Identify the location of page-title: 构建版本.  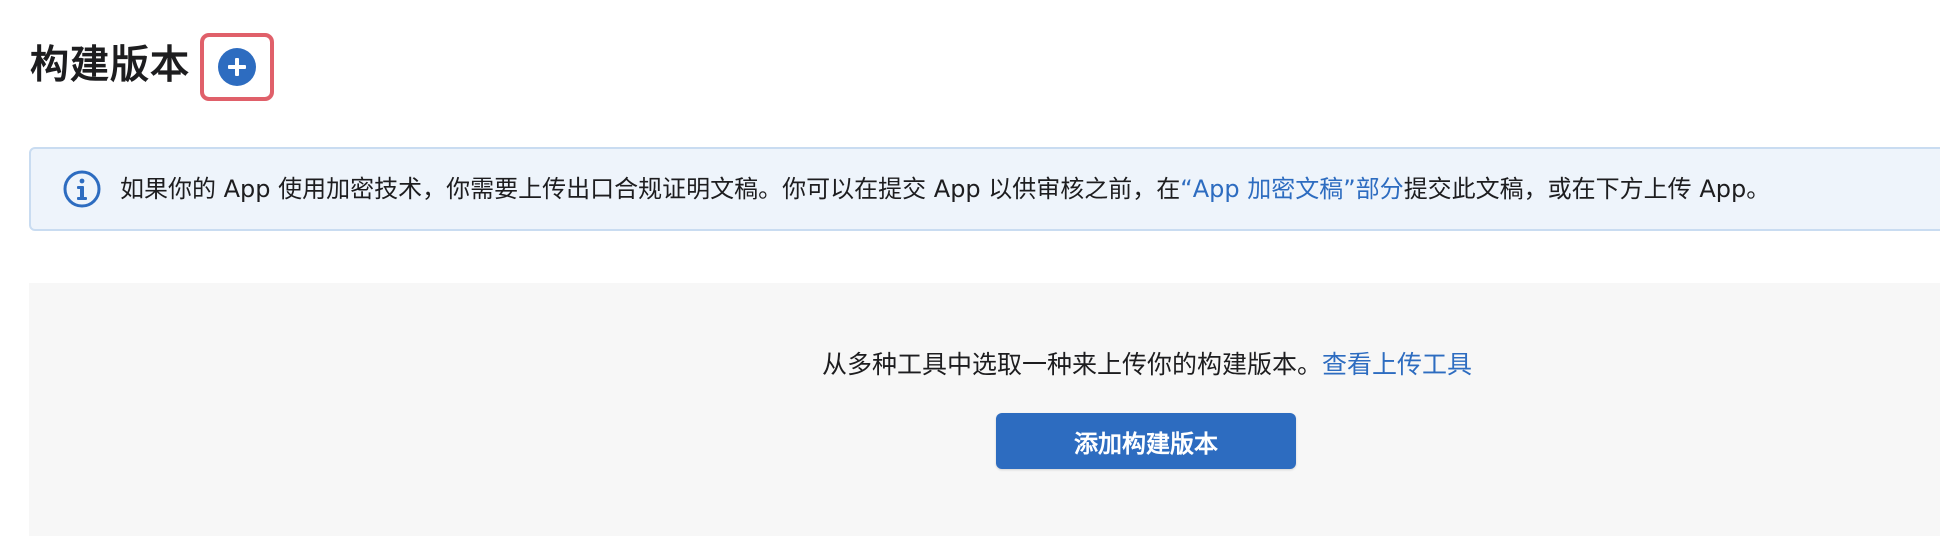
(110, 65).